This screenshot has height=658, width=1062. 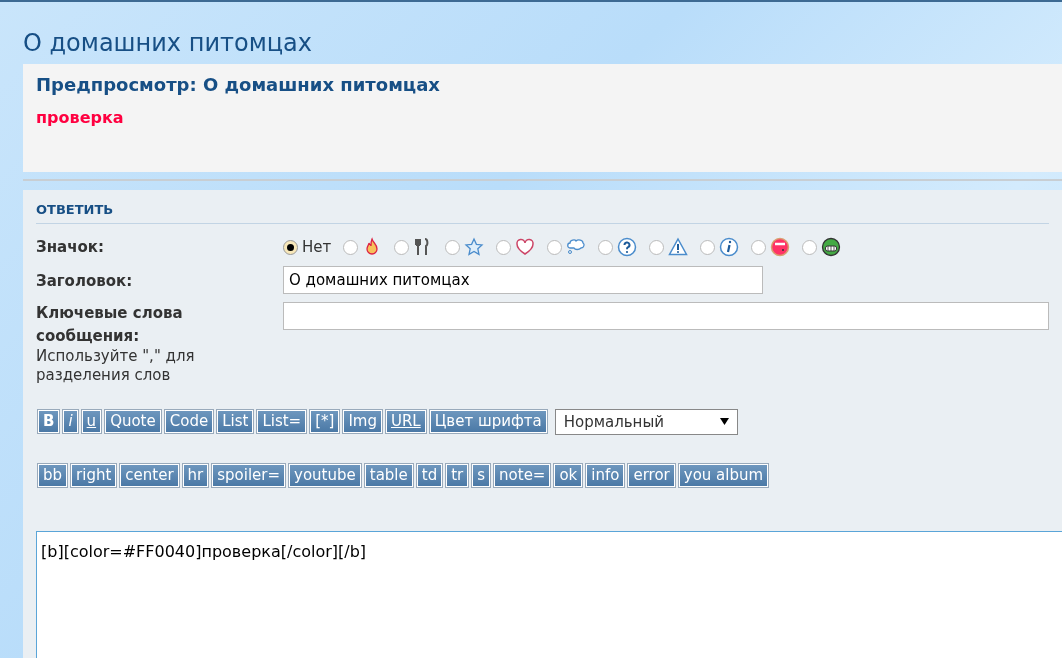 What do you see at coordinates (525, 247) in the screenshot?
I see `heart-icon` at bounding box center [525, 247].